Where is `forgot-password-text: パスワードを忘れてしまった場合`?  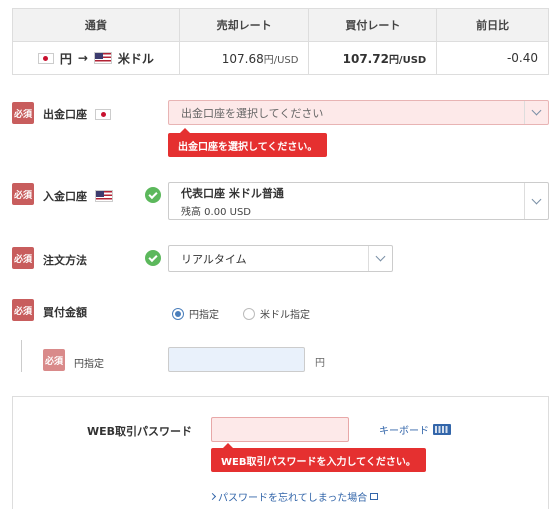 forgot-password-text: パスワードを忘れてしまった場合 is located at coordinates (293, 498).